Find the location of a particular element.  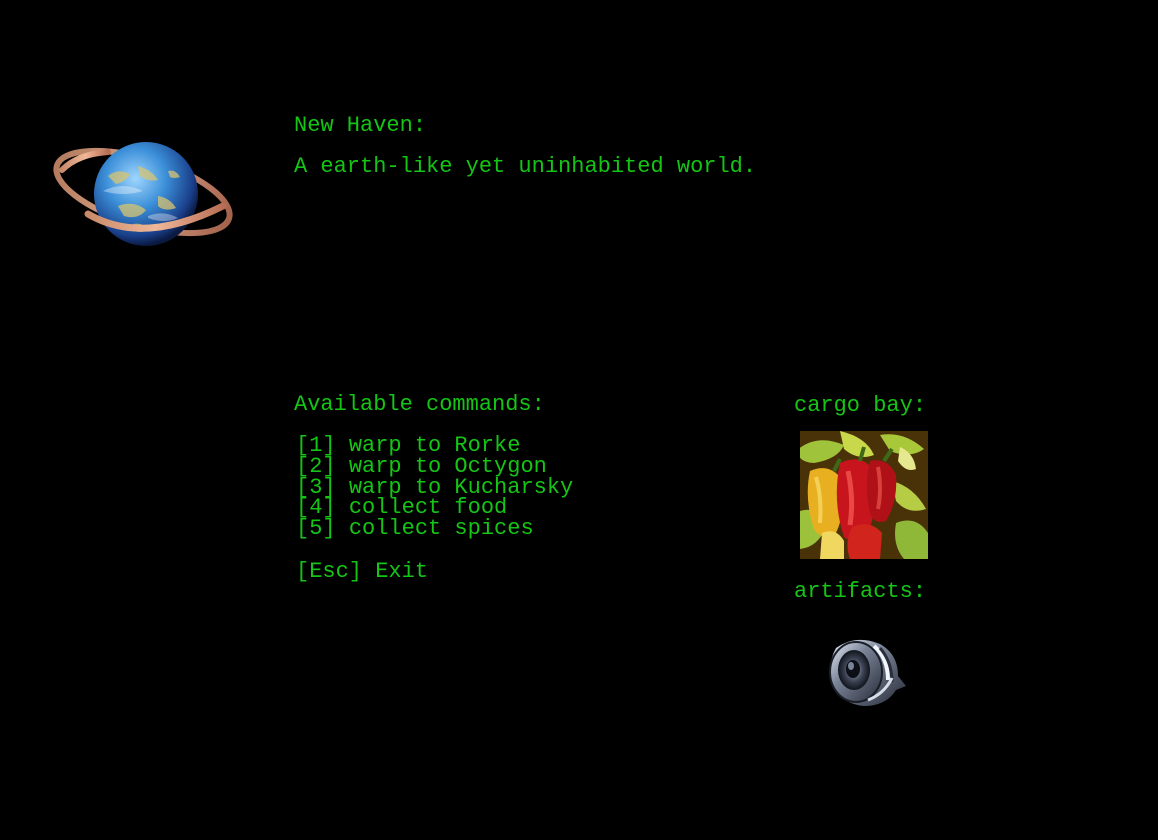

exit-command: [Esc] Exit is located at coordinates (362, 572).